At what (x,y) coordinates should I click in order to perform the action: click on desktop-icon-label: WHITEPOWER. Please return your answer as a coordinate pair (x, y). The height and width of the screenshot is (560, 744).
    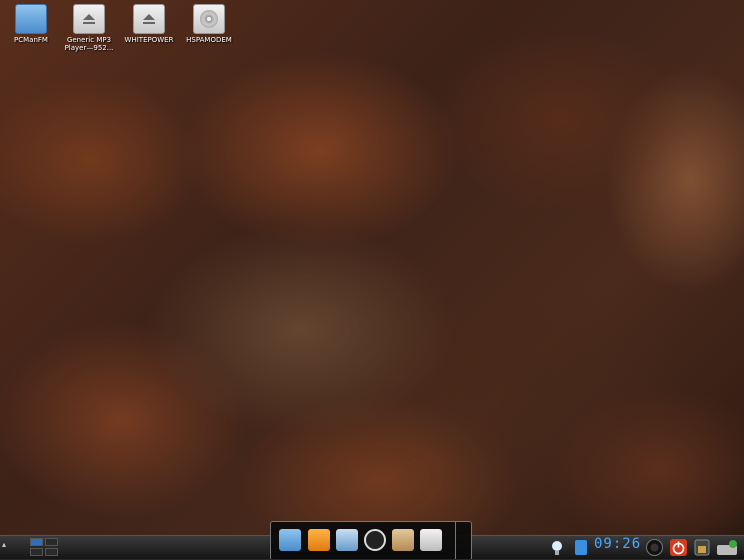
    Looking at the image, I should click on (149, 40).